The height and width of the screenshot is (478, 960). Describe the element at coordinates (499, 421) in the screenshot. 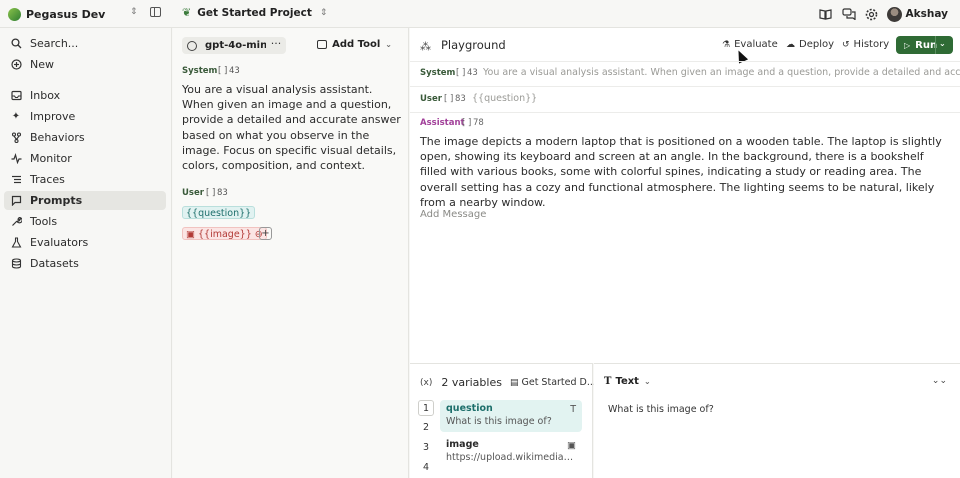

I see `variable-value: What is this image of?` at that location.